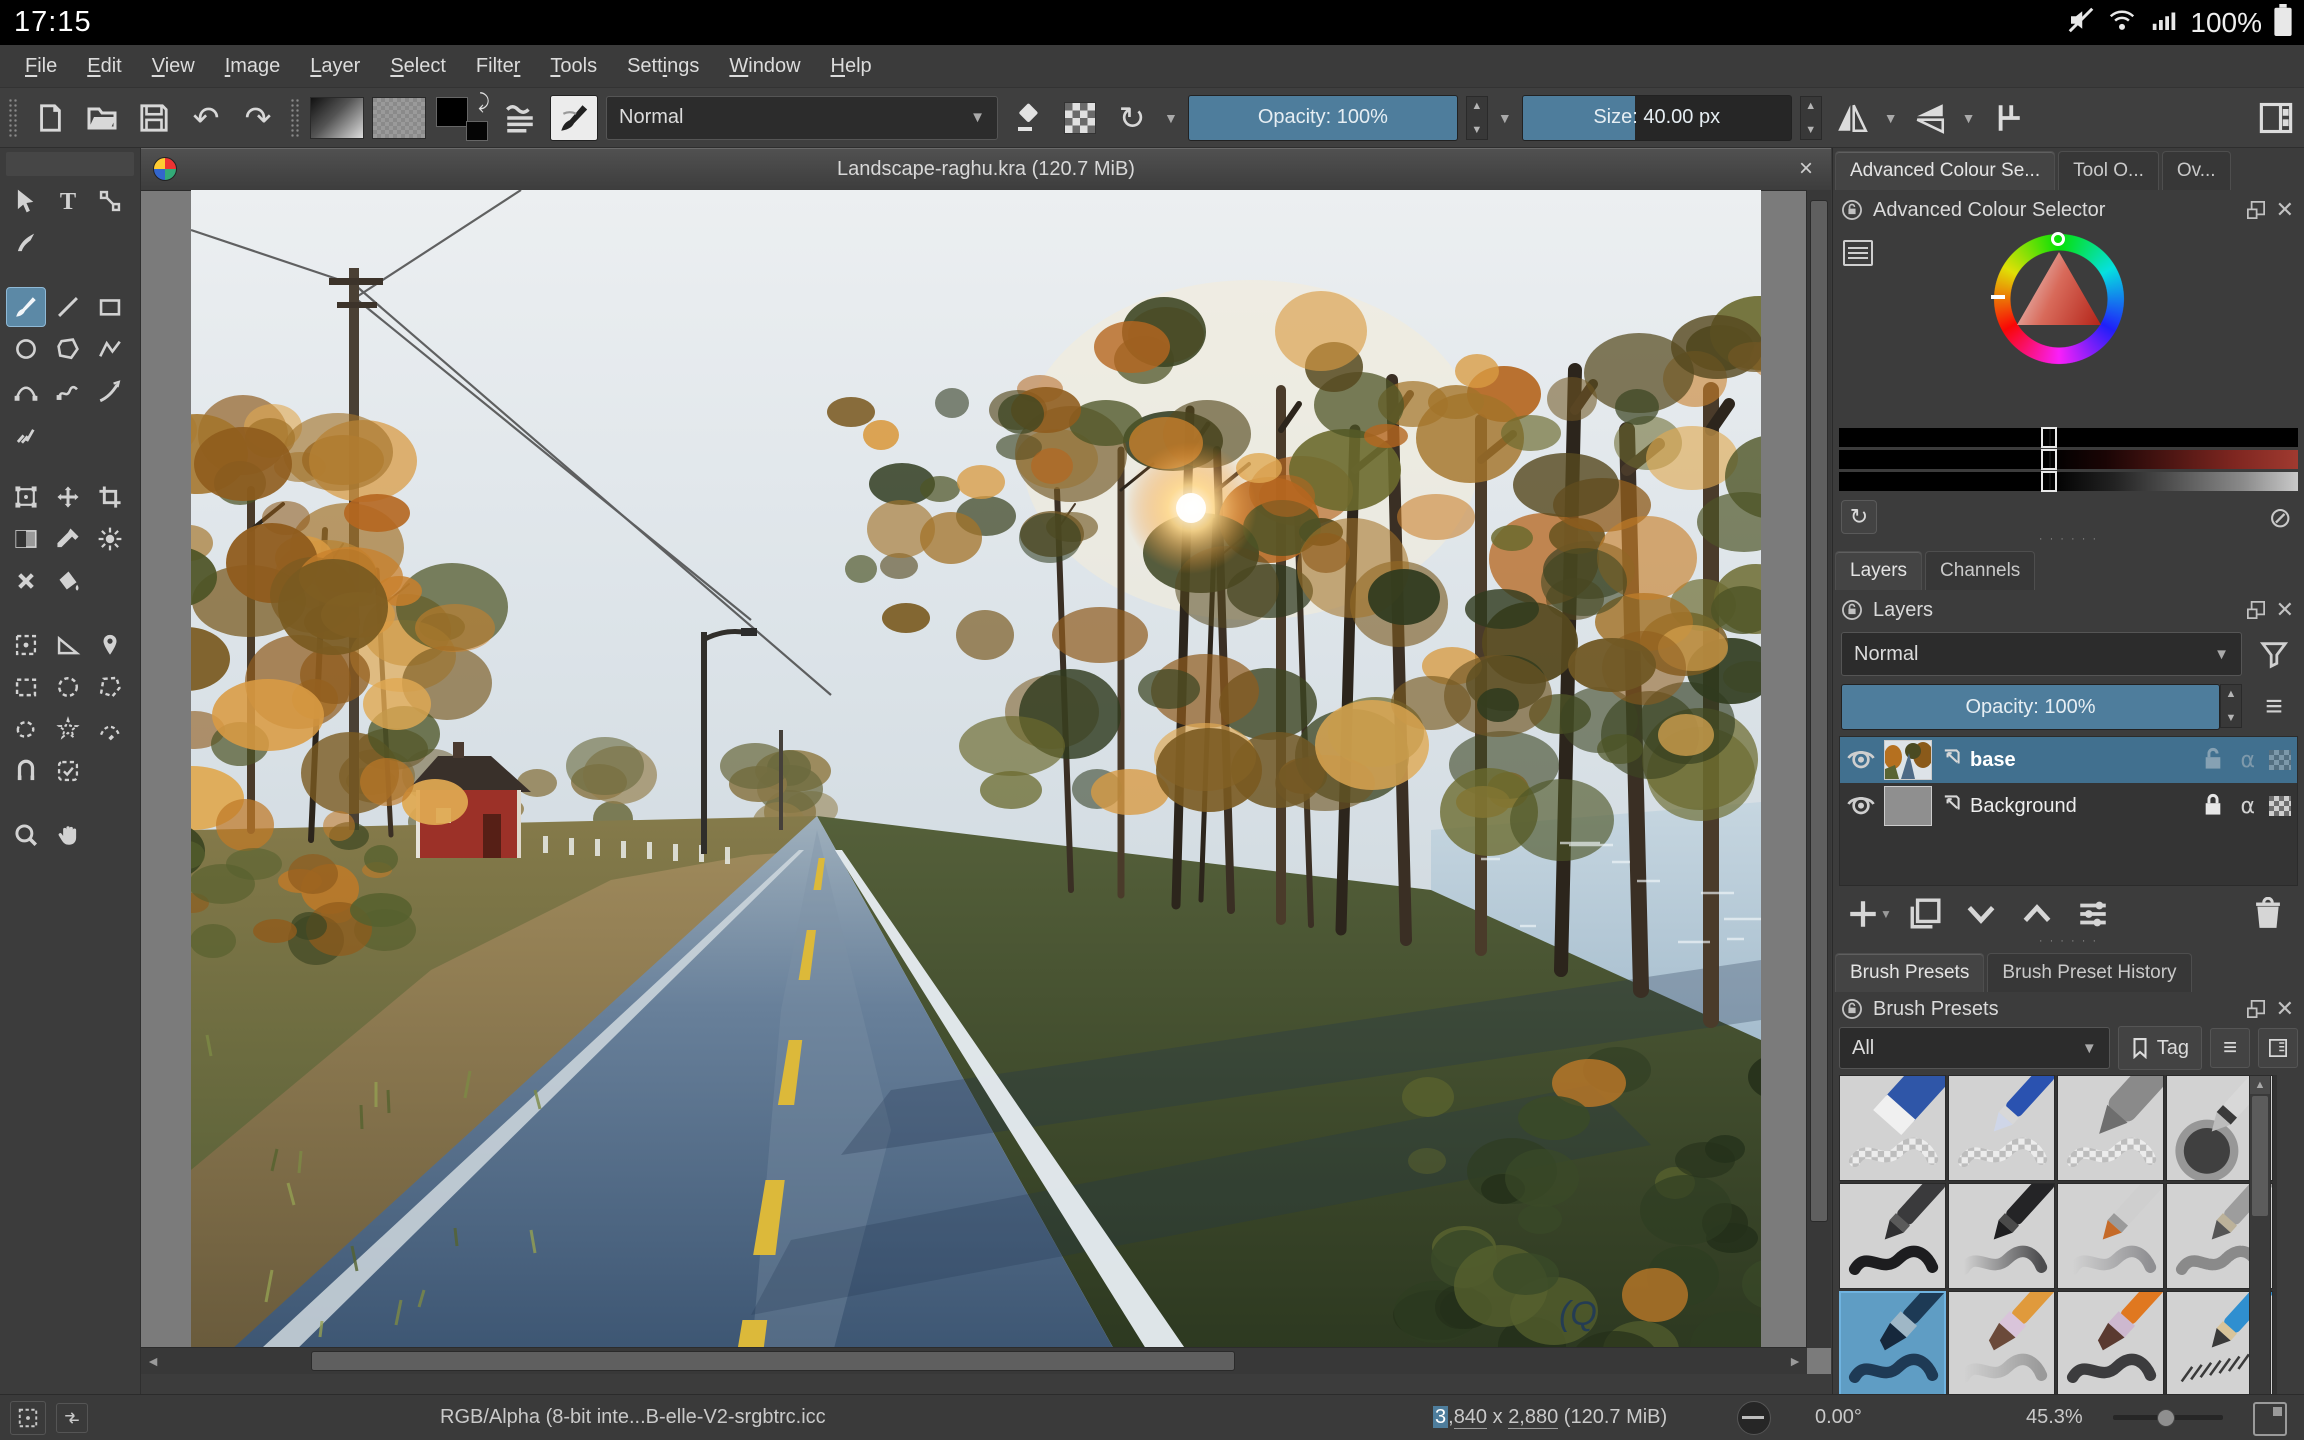 The height and width of the screenshot is (1440, 2304). I want to click on reference-images-tool, so click(110, 645).